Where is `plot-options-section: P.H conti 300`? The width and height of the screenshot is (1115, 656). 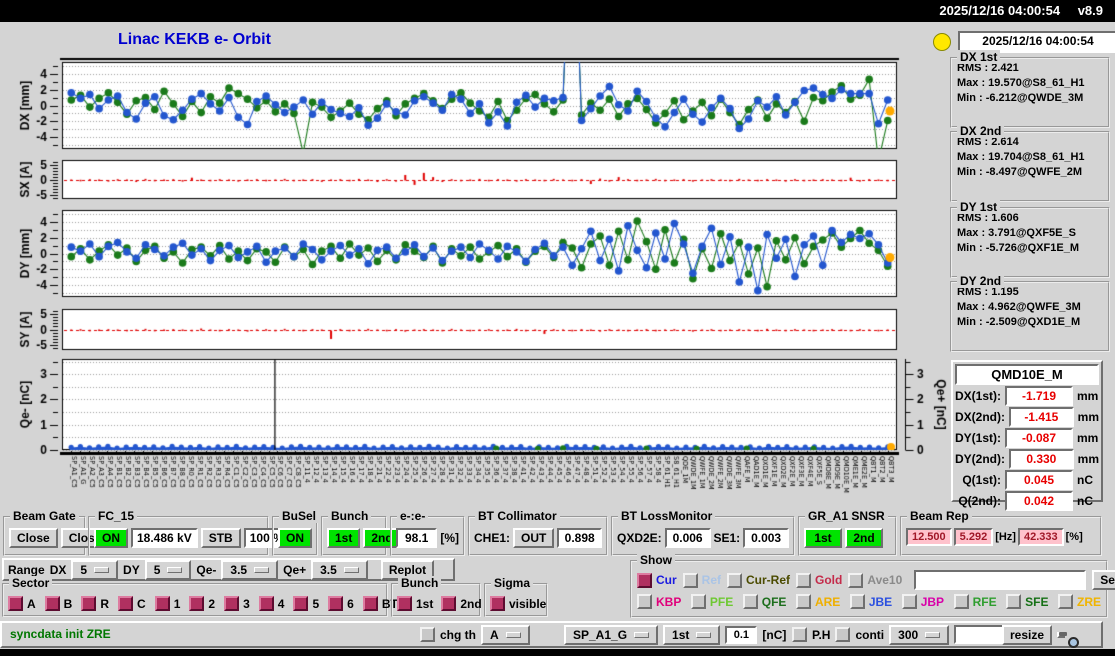 plot-options-section: P.H conti 300 is located at coordinates (908, 634).